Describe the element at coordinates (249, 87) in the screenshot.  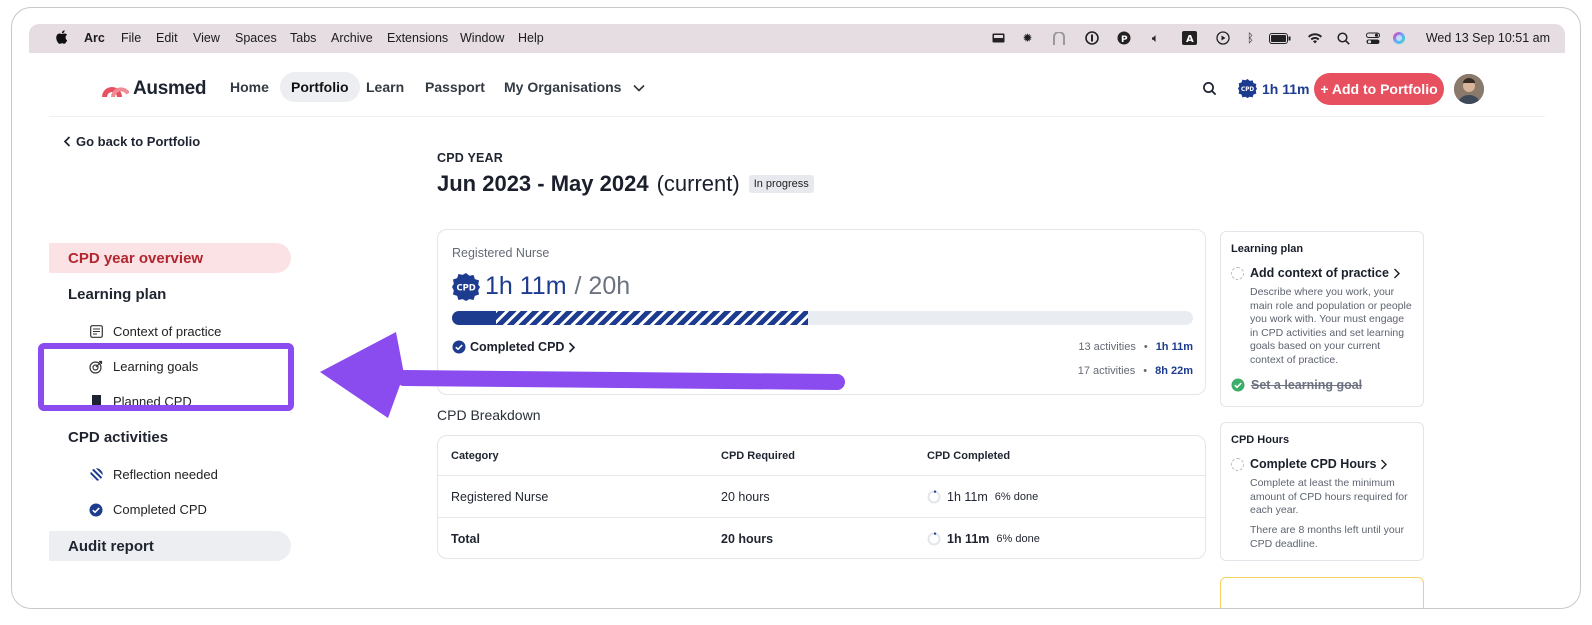
I see `nav-home: Home` at that location.